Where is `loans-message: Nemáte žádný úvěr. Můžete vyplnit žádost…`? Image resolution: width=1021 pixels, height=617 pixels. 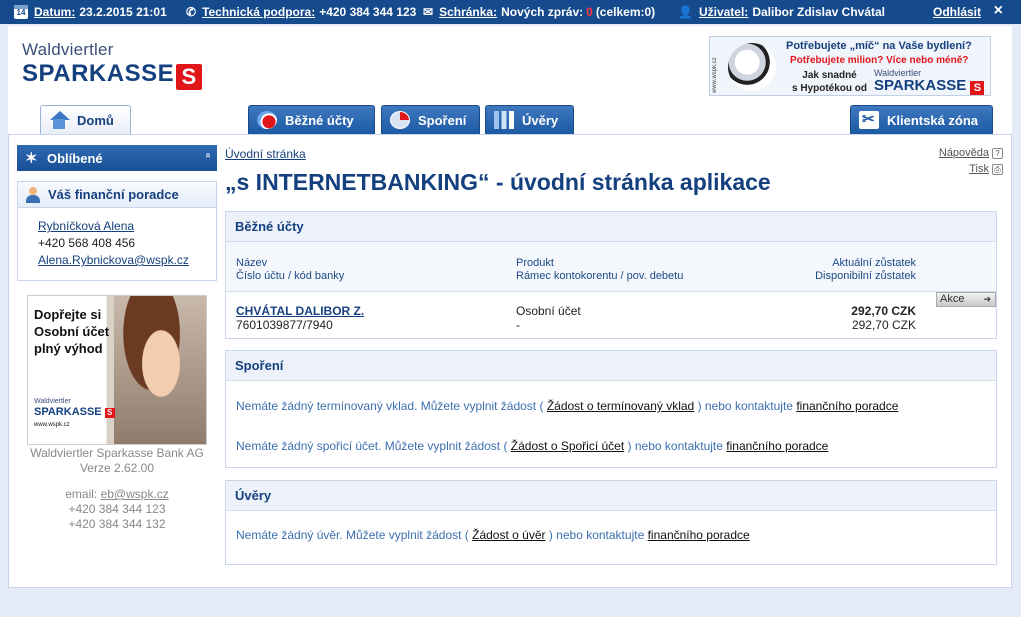
loans-message: Nemáte žádný úvěr. Můžete vyplnit žádost… is located at coordinates (493, 535).